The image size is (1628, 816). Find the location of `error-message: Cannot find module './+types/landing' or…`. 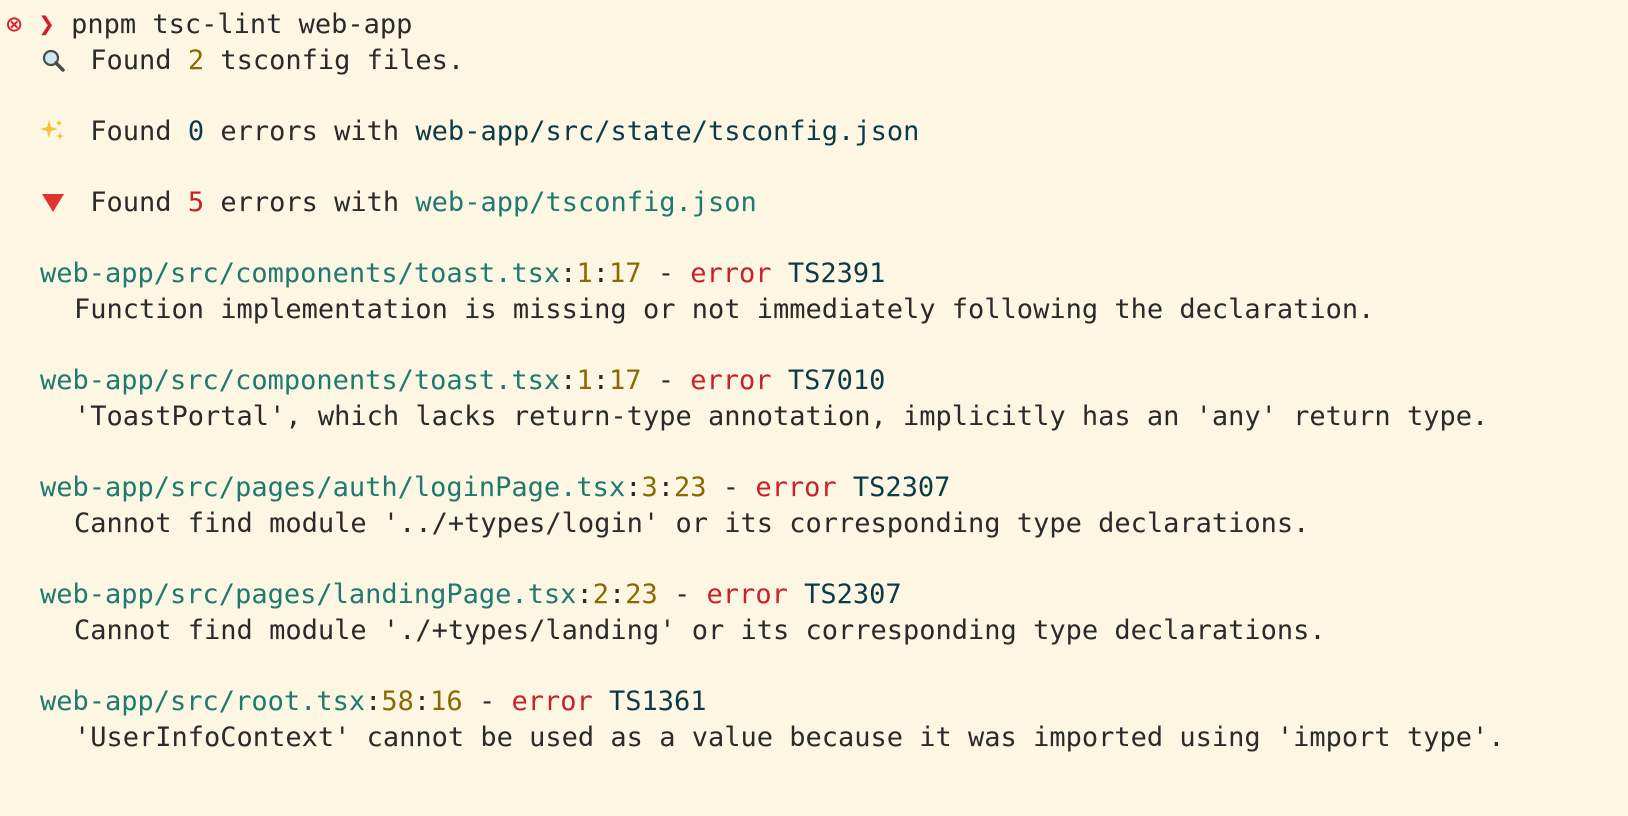

error-message: Cannot find module './+types/landing' or… is located at coordinates (700, 630).